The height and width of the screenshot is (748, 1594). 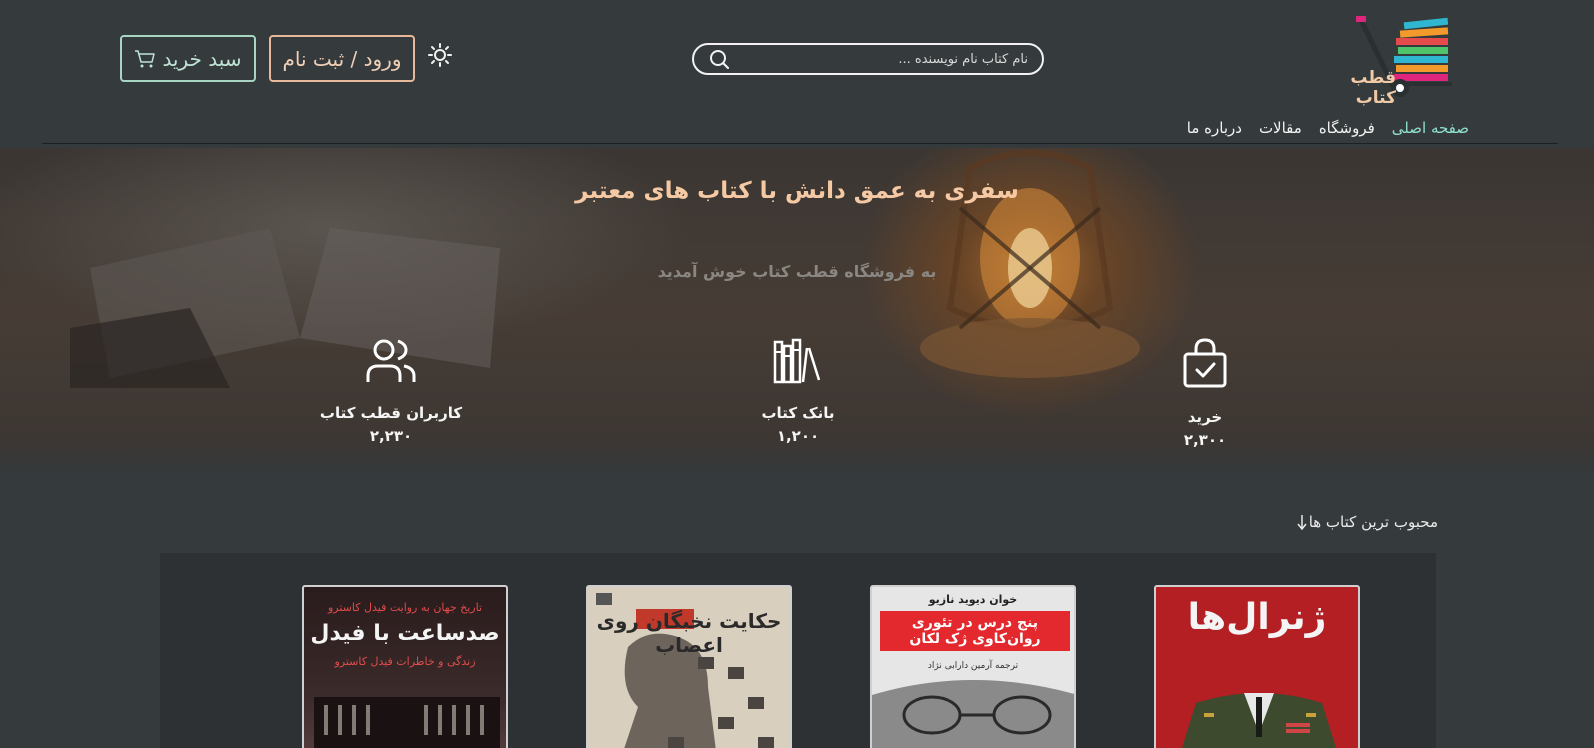 I want to click on book-cover-subtitle: زندگی و خاطرات فیدل کاسترو, so click(x=405, y=661).